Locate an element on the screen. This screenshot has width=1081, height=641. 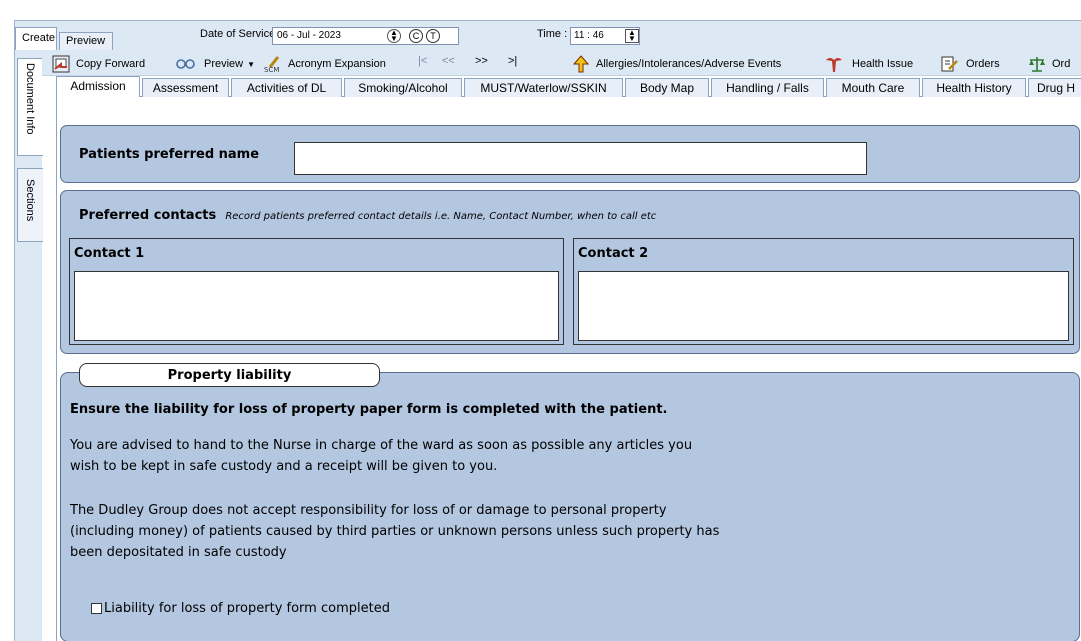
disclaimer-line-3: been depositated in safe custody is located at coordinates (178, 552).